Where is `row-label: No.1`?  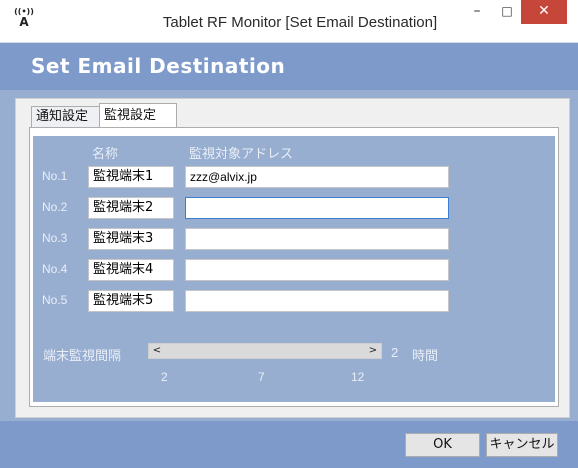
row-label: No.1 is located at coordinates (55, 176).